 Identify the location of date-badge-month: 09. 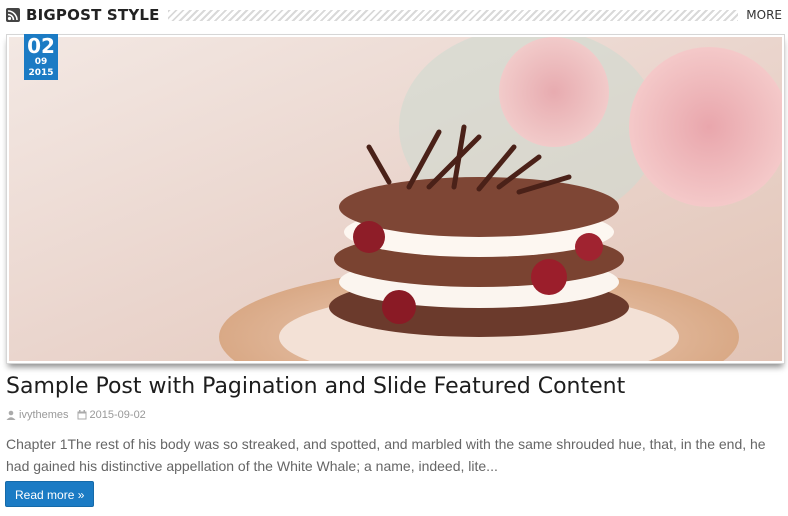
(41, 62).